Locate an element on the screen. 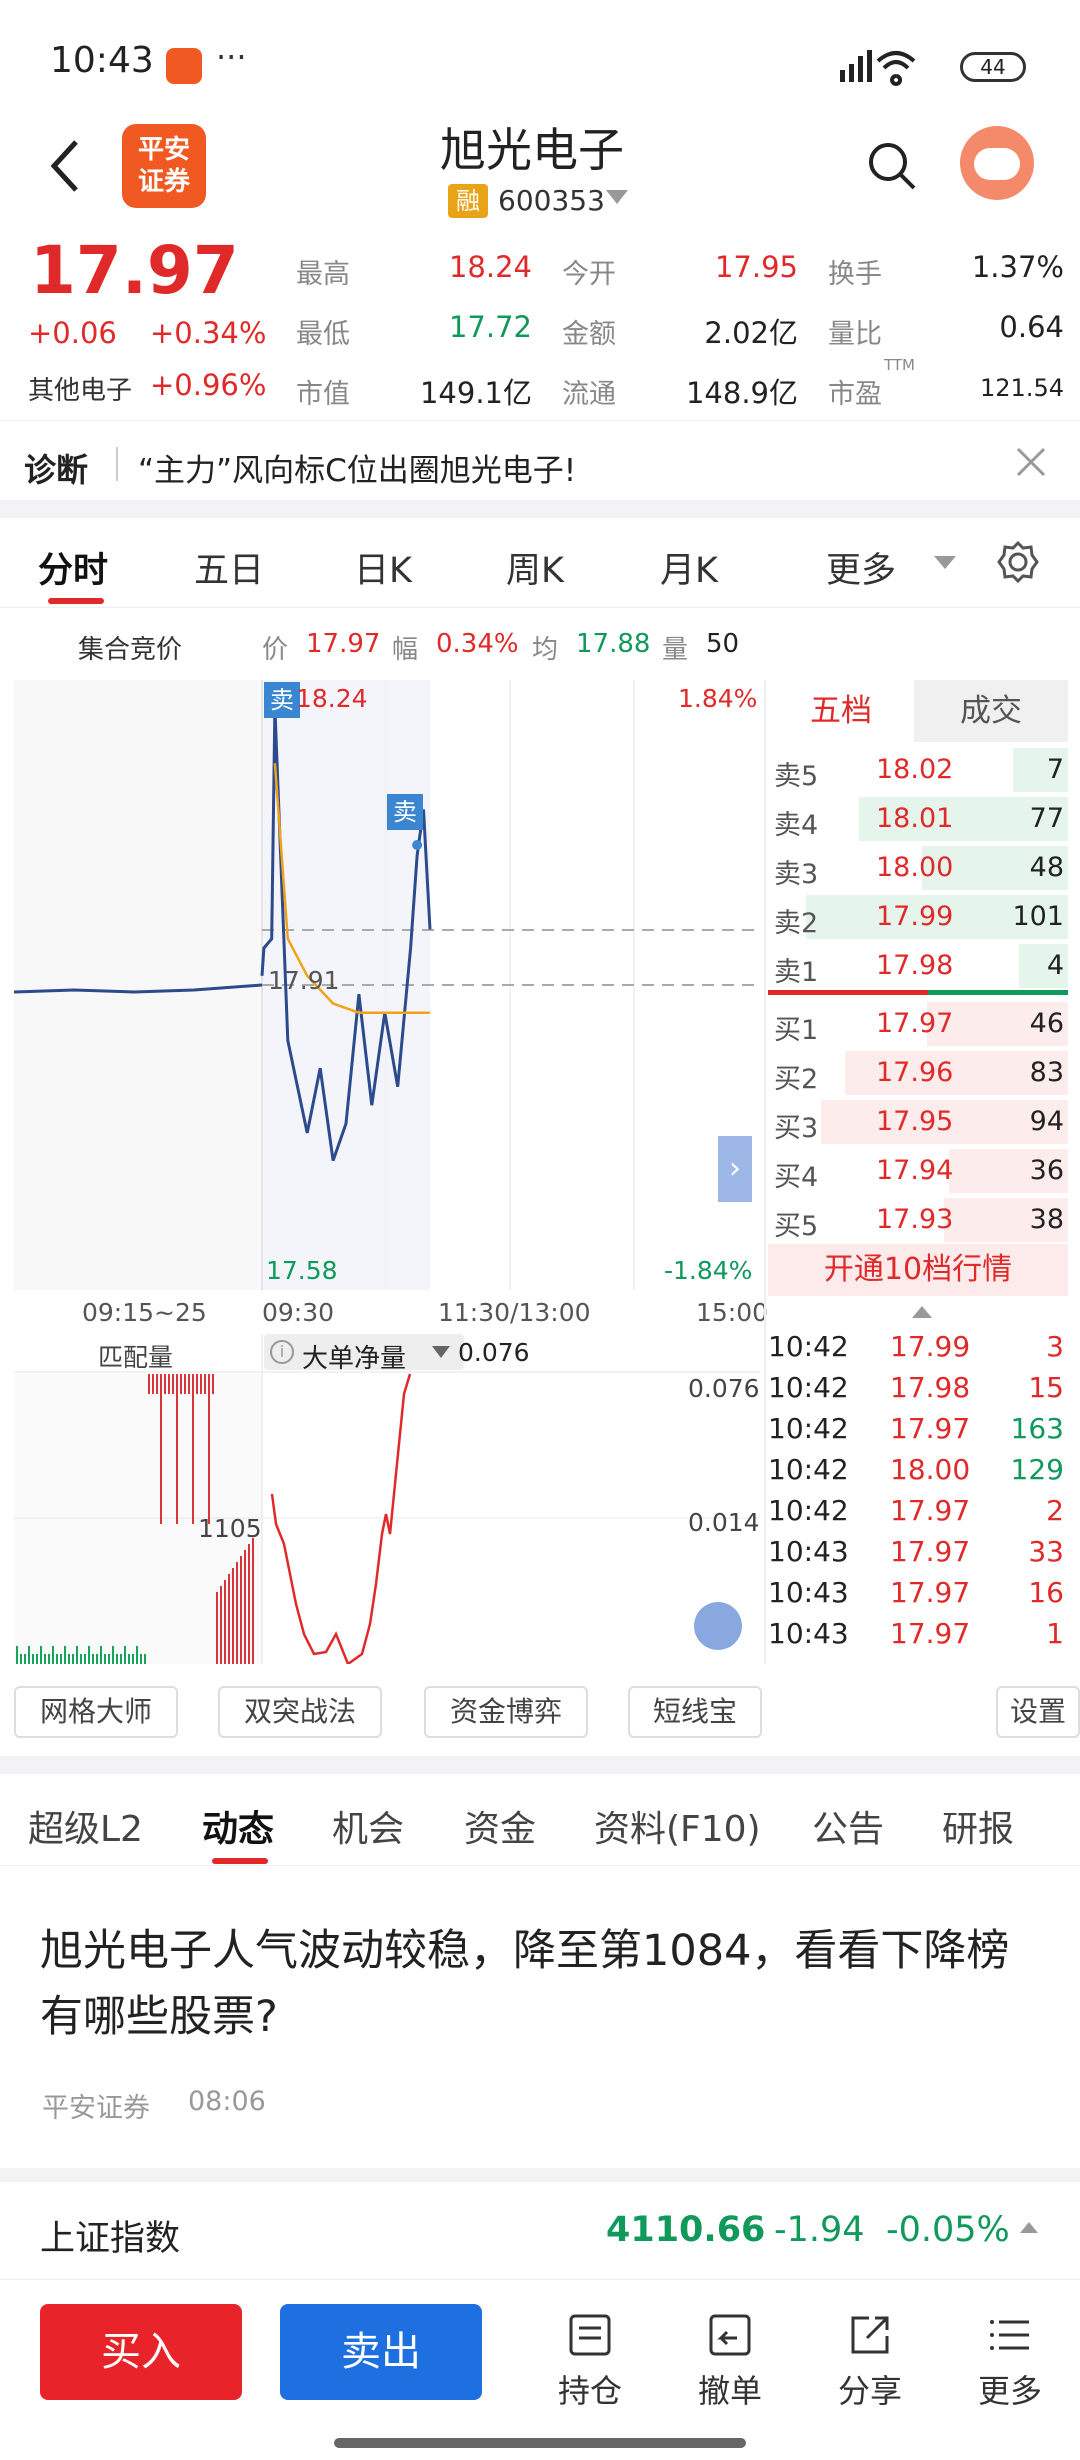 Image resolution: width=1080 pixels, height=2460 pixels. tool-short-term: 短线宝 is located at coordinates (695, 1712).